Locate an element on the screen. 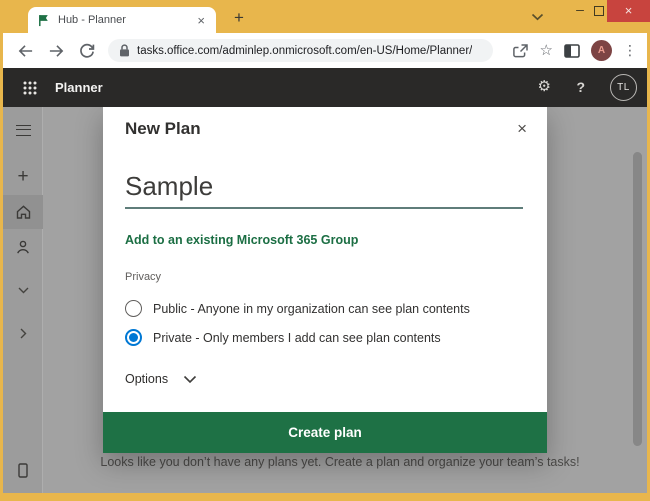 The width and height of the screenshot is (650, 501). privacy-label: Privacy is located at coordinates (143, 277).